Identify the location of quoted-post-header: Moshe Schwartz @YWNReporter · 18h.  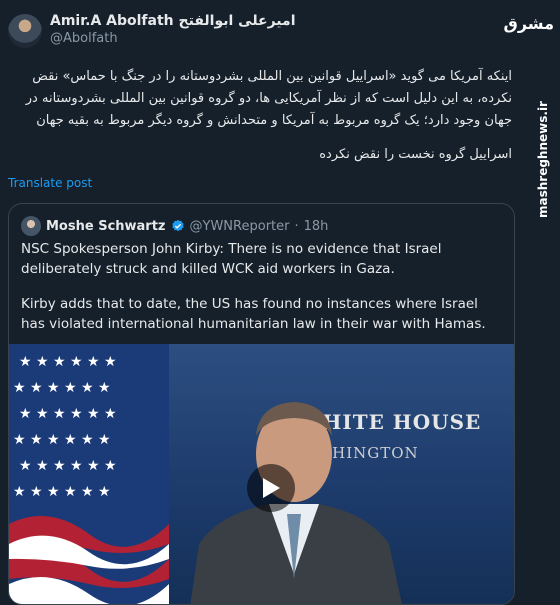
(174, 226).